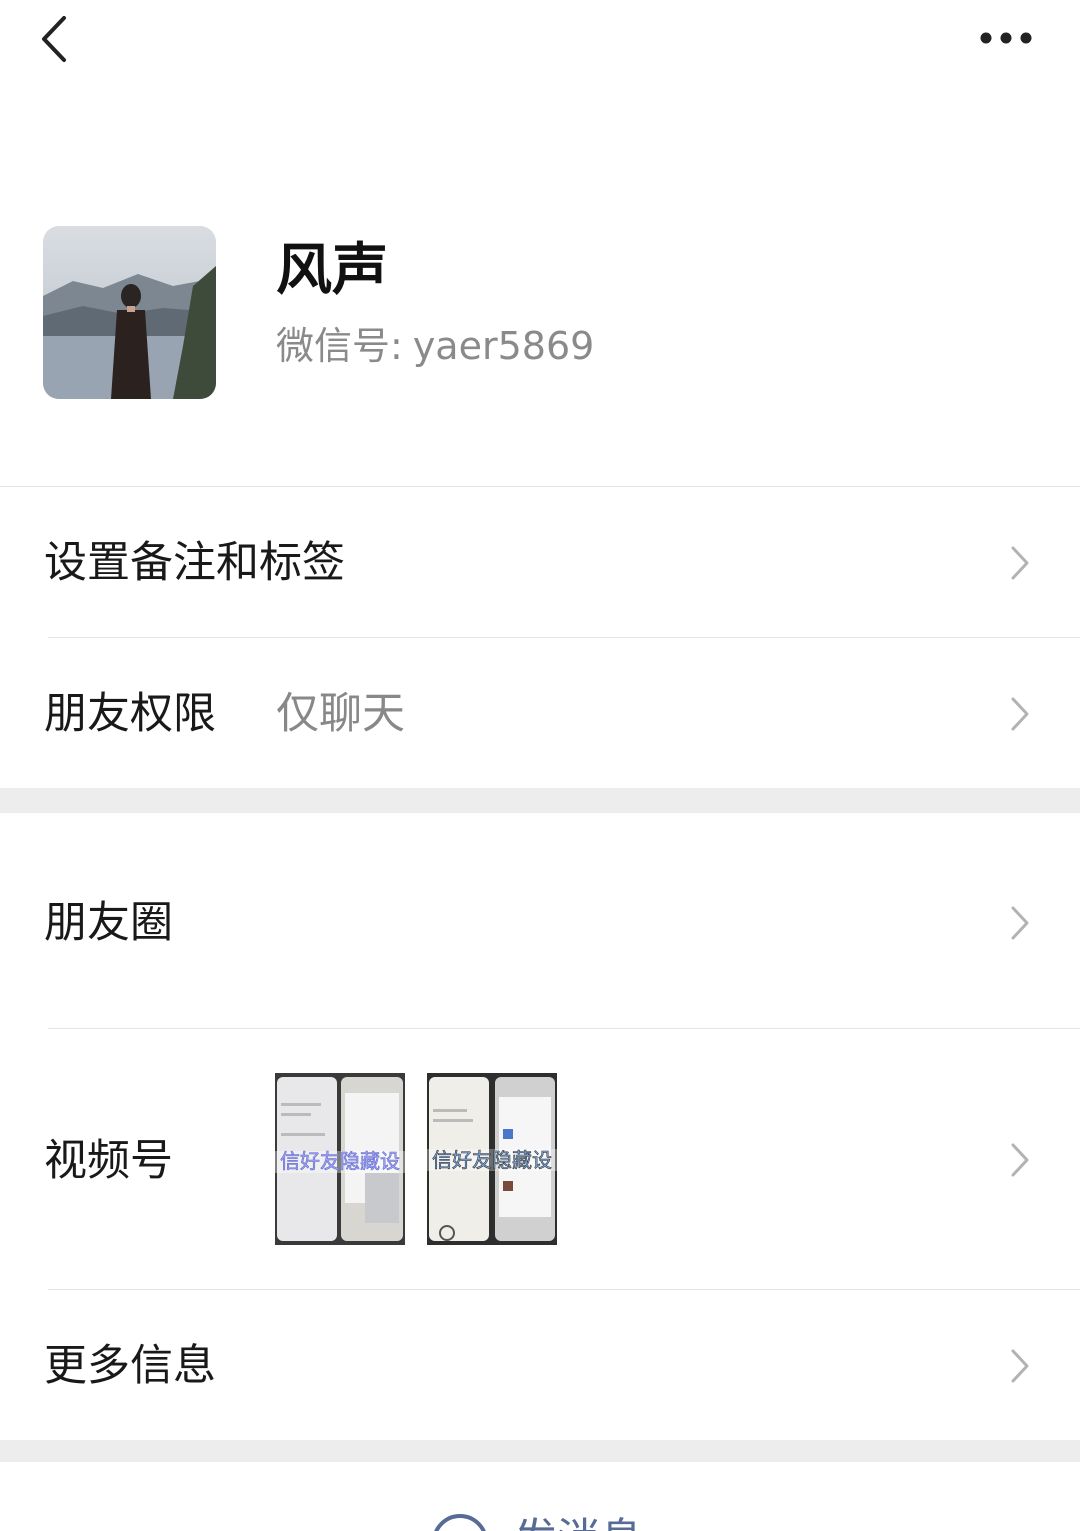  What do you see at coordinates (339, 346) in the screenshot?
I see `wechat-id-label: 微信号:` at bounding box center [339, 346].